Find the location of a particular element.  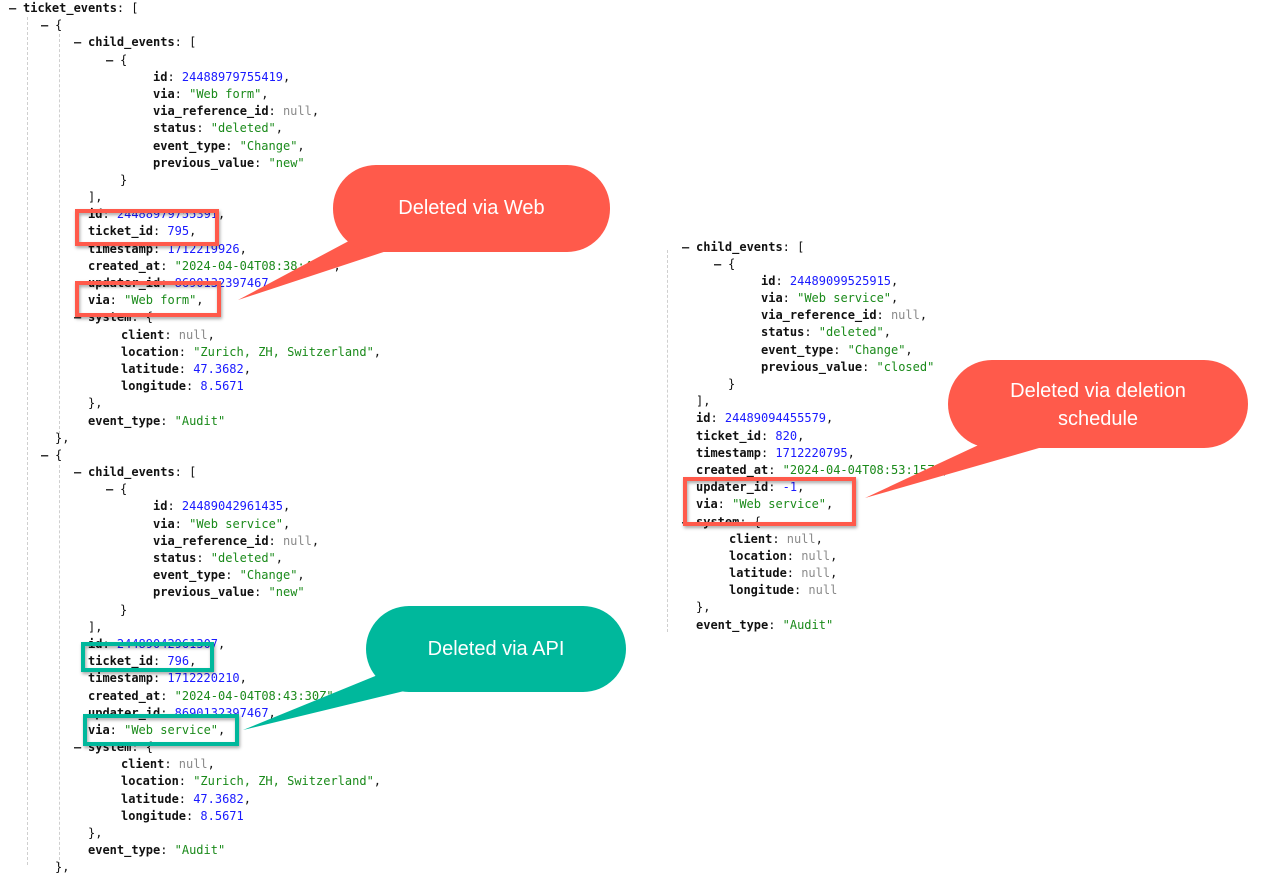

highlight-box-via-web-form is located at coordinates (148, 299).